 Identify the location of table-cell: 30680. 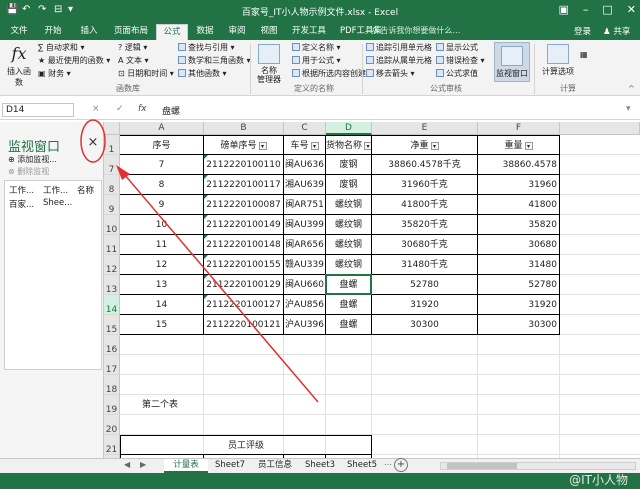
(519, 245).